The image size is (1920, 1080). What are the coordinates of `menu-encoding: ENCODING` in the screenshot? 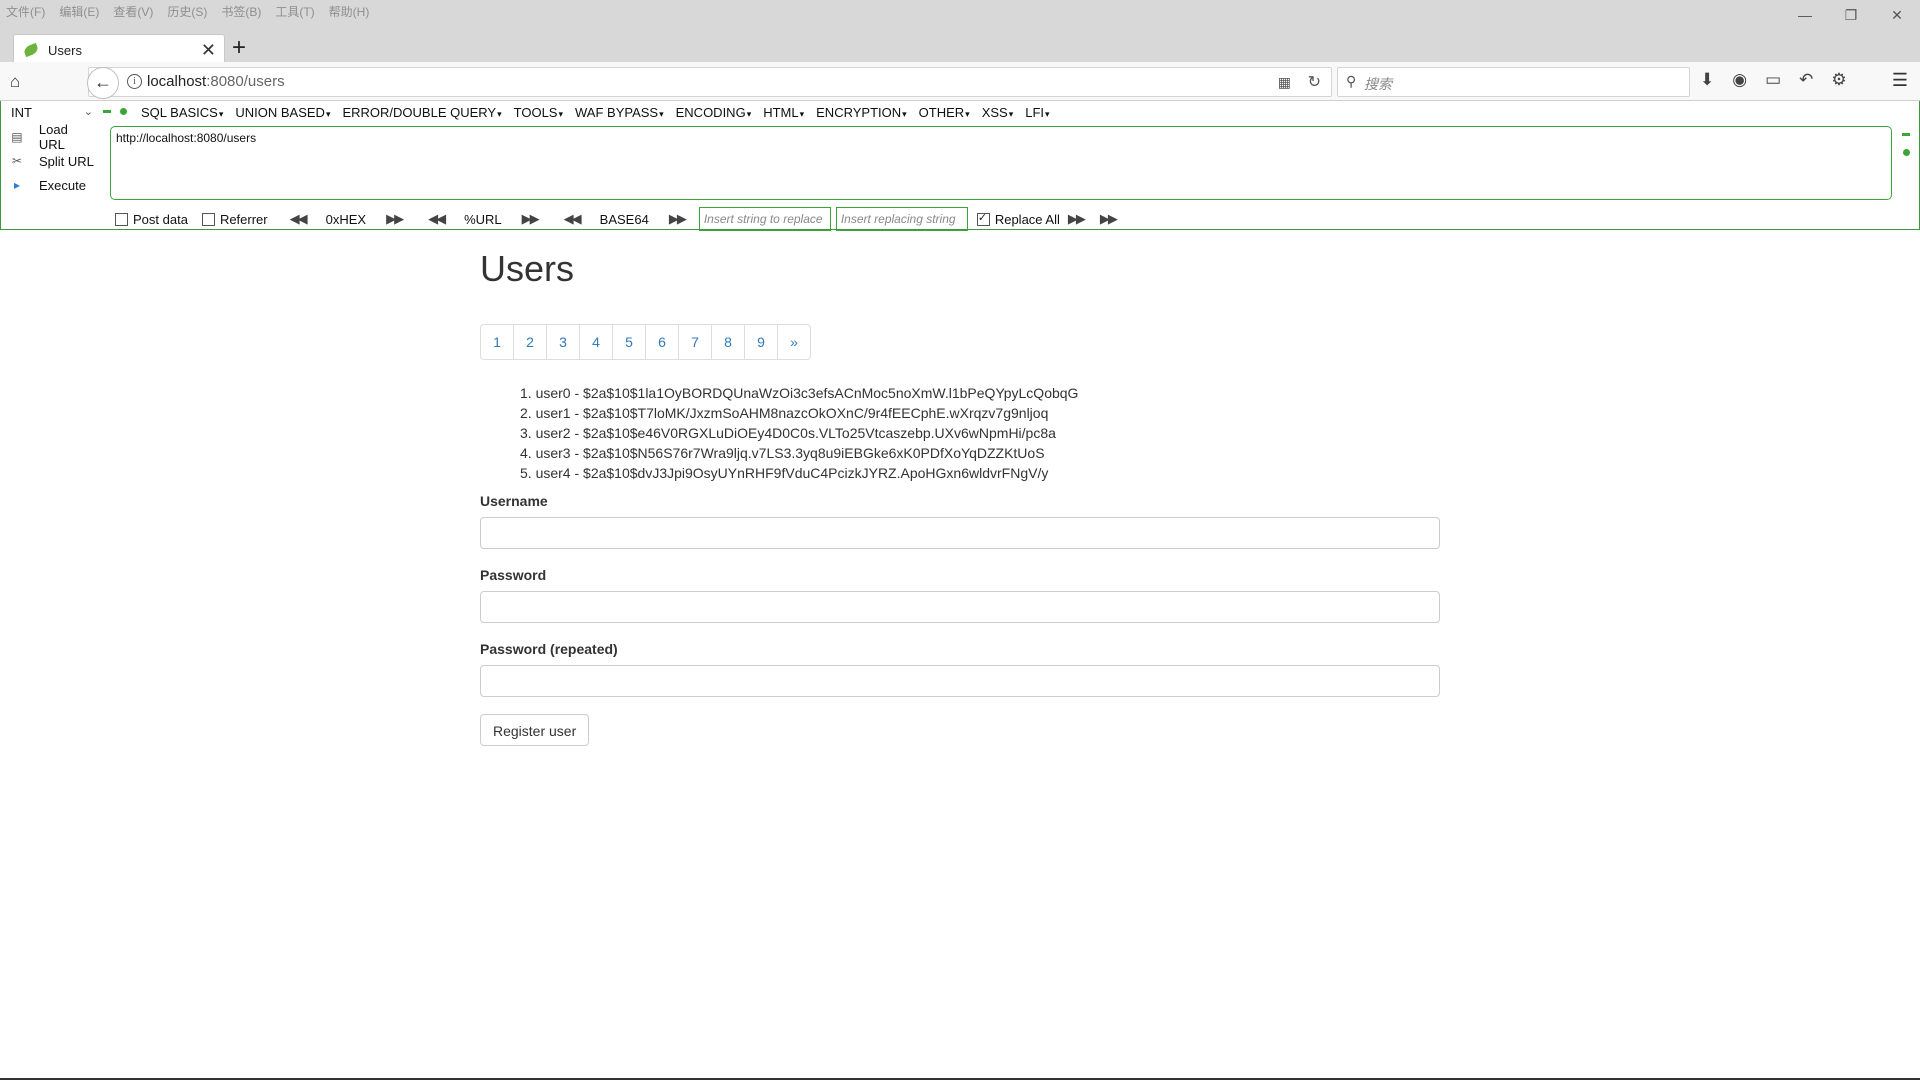 It's located at (714, 112).